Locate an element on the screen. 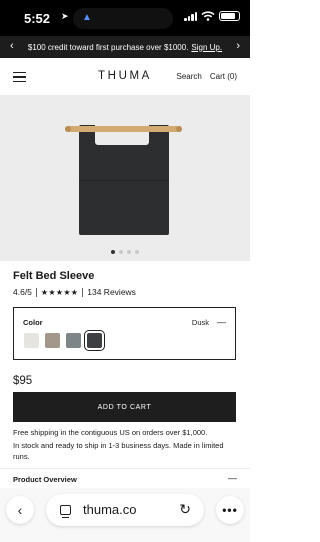 The width and height of the screenshot is (320, 542). product-overview-label: Product Overview is located at coordinates (45, 479).